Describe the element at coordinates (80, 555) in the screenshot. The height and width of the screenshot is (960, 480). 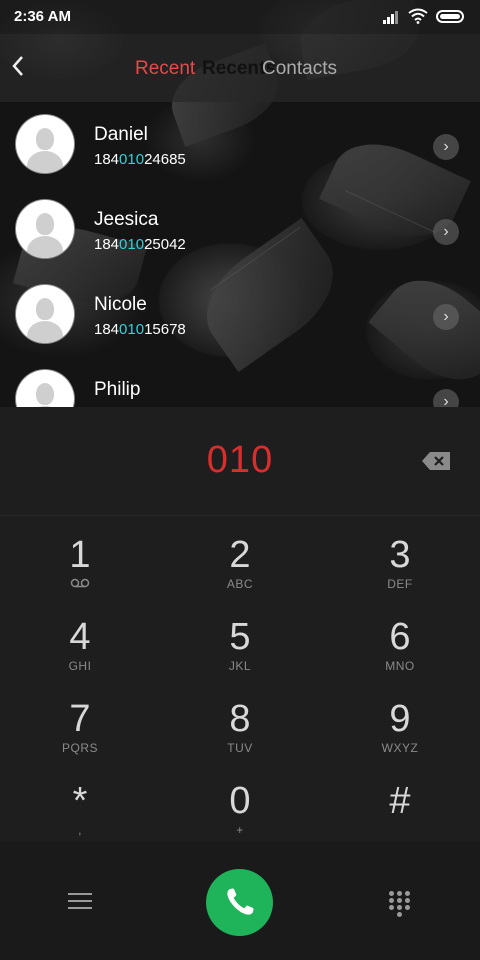
I see `key-digit: 1` at that location.